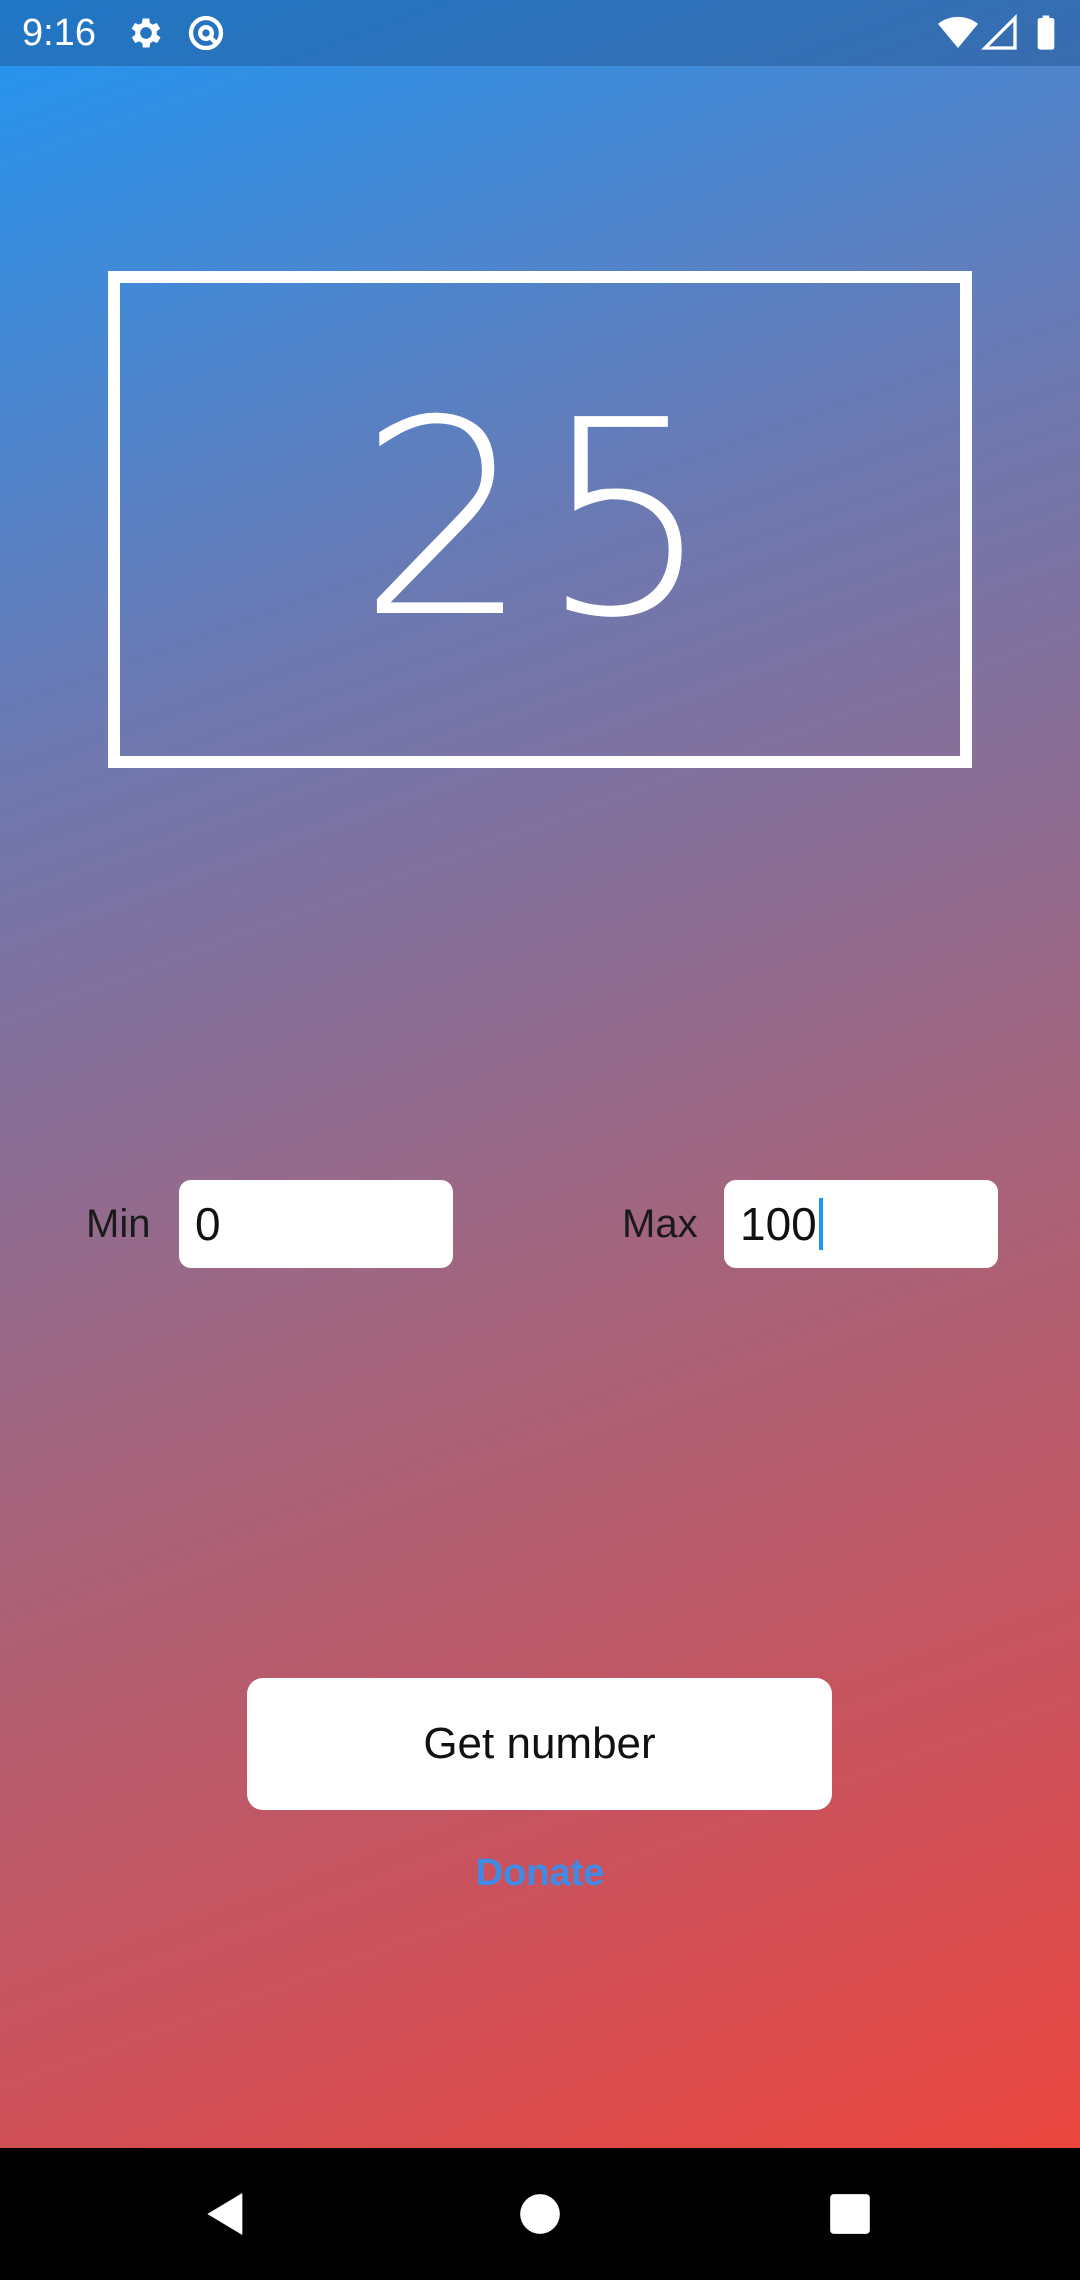 The image size is (1080, 2280). I want to click on max-input-value: 100, so click(778, 1224).